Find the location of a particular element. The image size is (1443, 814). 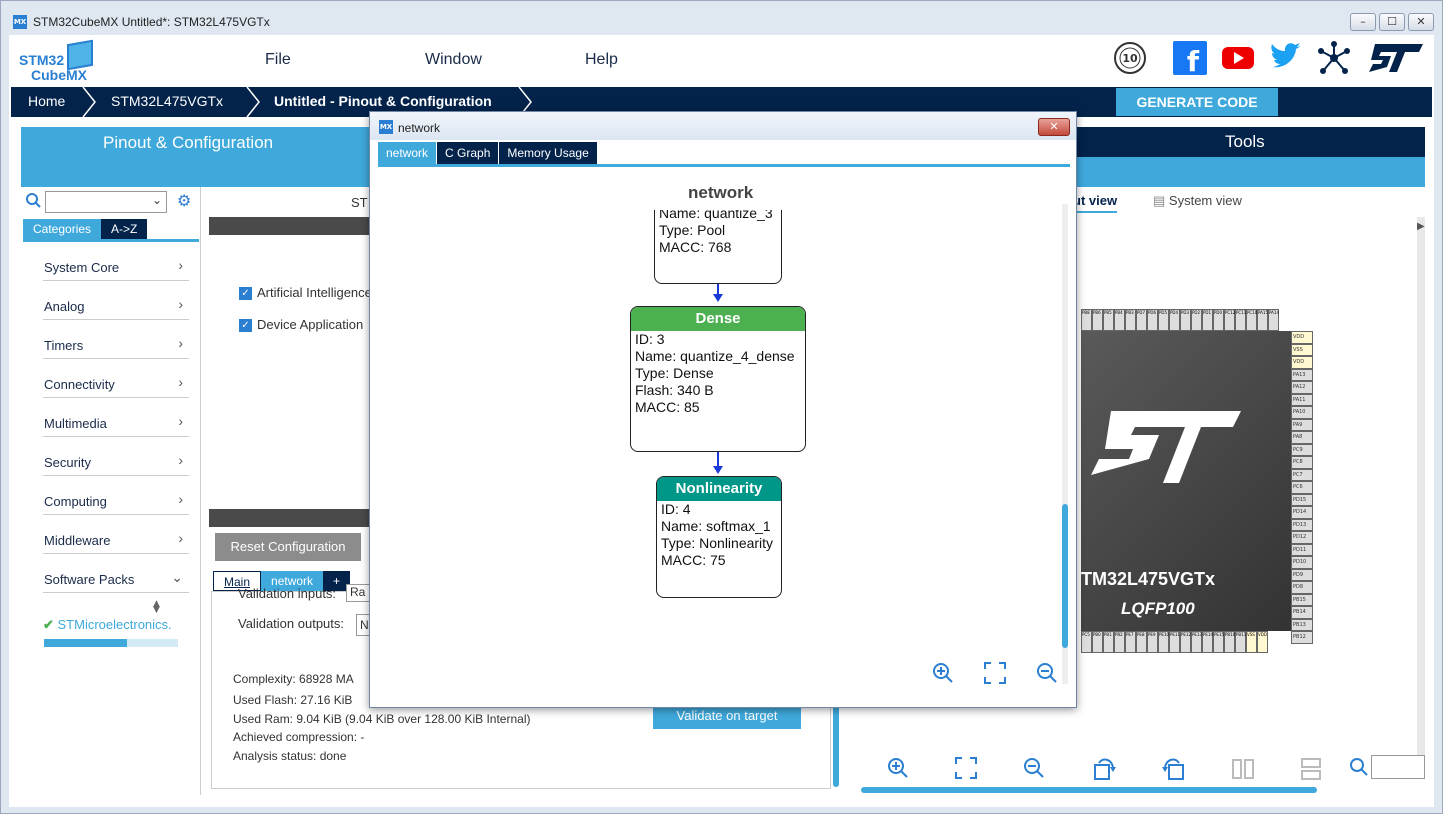

mcu-pin: PC10 is located at coordinates (1251, 320).